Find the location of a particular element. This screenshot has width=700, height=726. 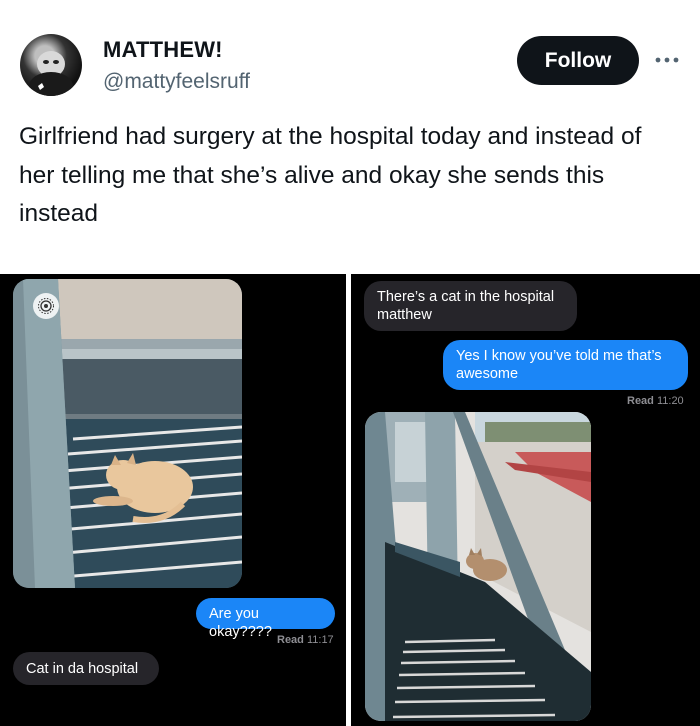

follow-button: Follow is located at coordinates (578, 60).